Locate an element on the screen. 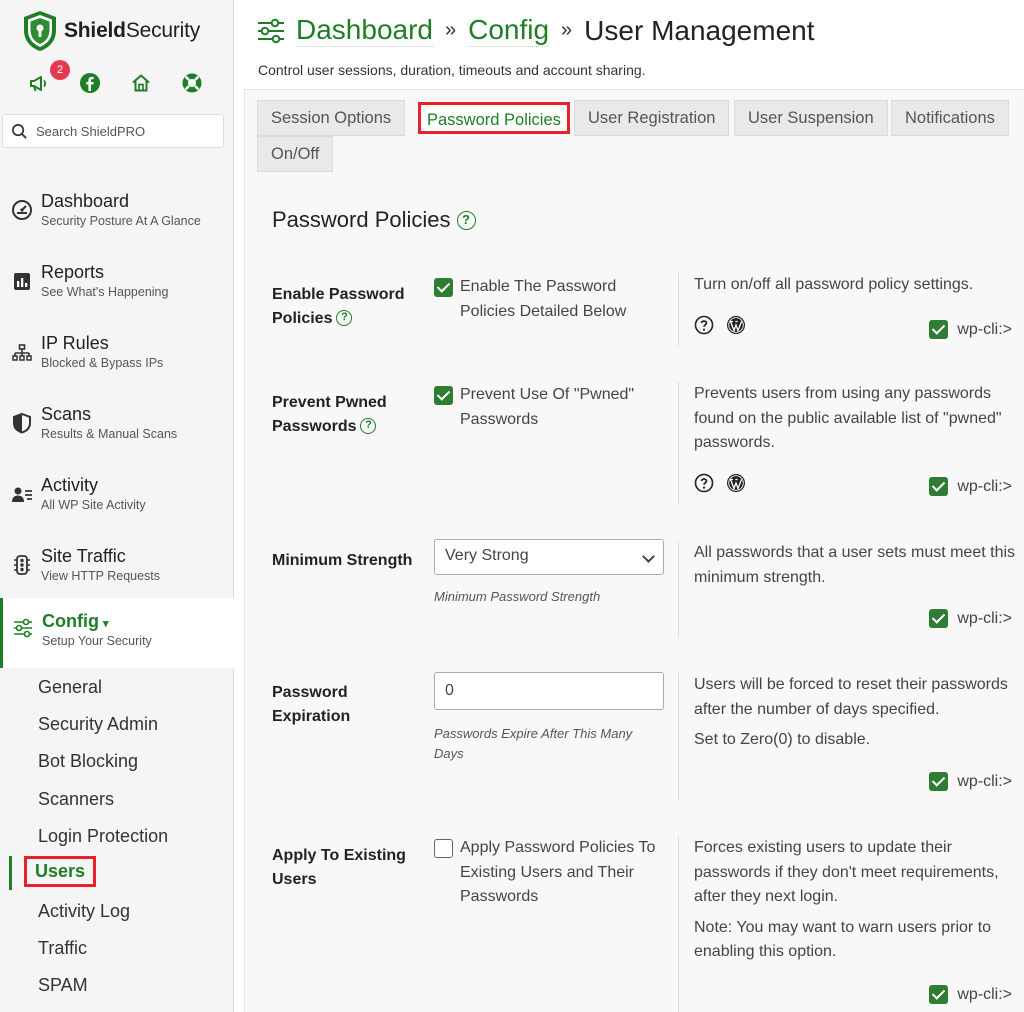  tab-notifications: Notifications is located at coordinates (950, 118).